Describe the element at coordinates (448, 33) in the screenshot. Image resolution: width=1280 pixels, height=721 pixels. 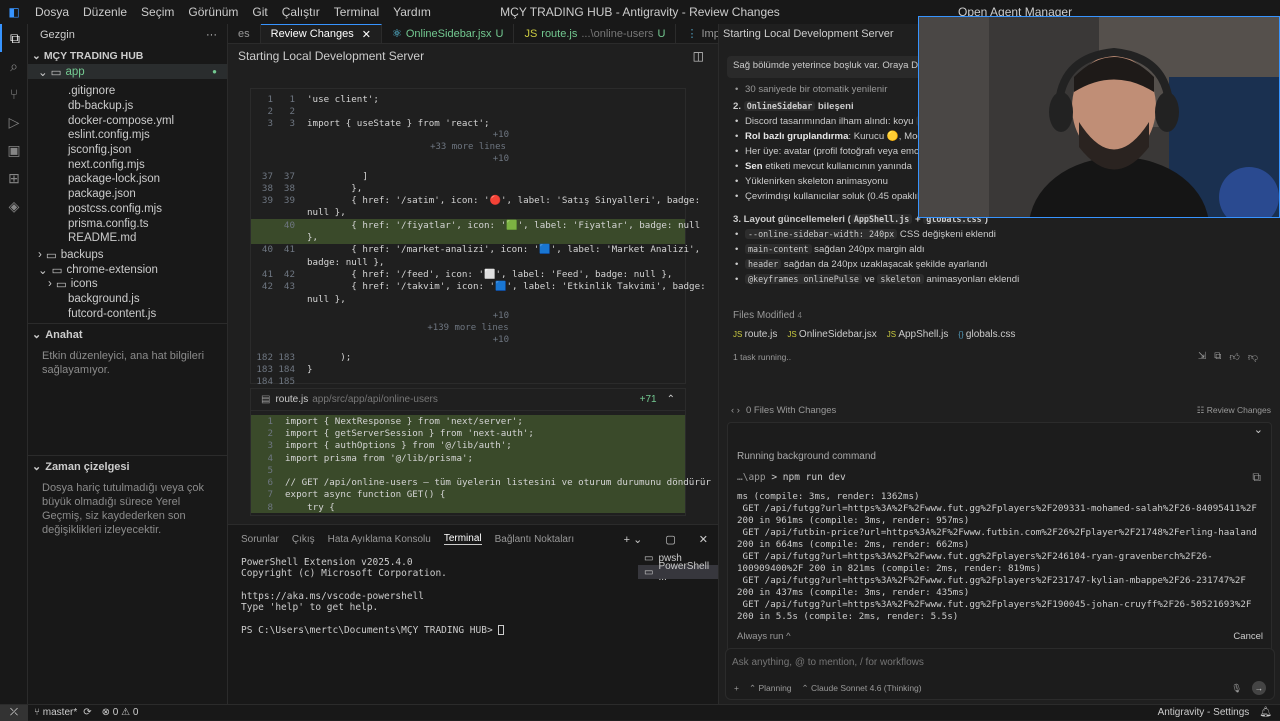
I see `tab-onlinesidebar: ⚛ OnlineSidebar.jsx U` at that location.